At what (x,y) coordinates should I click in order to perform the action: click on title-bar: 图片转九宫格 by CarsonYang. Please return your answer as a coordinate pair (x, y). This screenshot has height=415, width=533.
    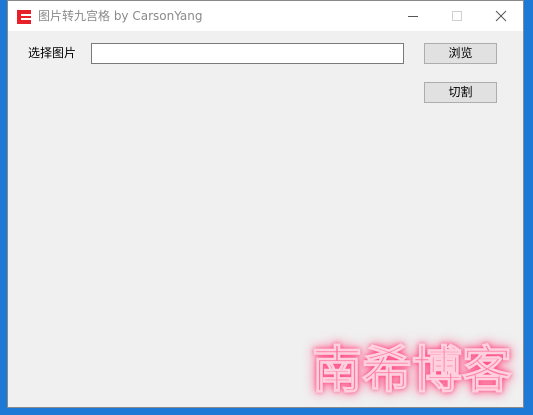
    Looking at the image, I should click on (265, 16).